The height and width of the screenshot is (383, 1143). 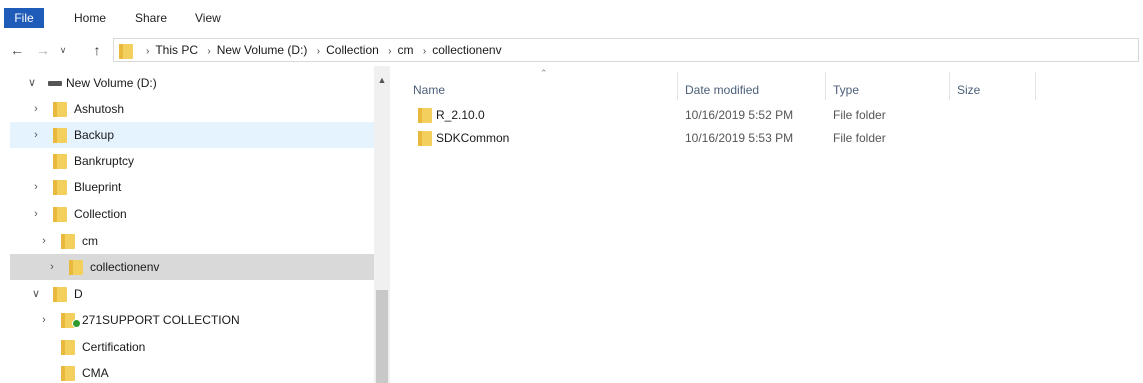 I want to click on tree-item-label: Blueprint, so click(x=98, y=187).